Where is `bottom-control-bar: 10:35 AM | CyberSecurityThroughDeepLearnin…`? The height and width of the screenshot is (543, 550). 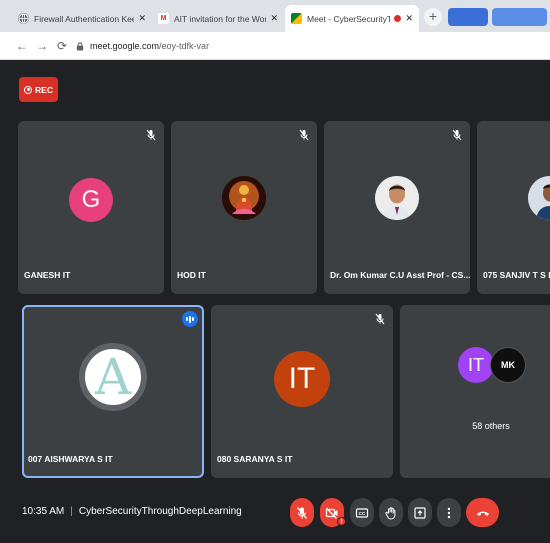 bottom-control-bar: 10:35 AM | CyberSecurityThroughDeepLearnin… is located at coordinates (275, 513).